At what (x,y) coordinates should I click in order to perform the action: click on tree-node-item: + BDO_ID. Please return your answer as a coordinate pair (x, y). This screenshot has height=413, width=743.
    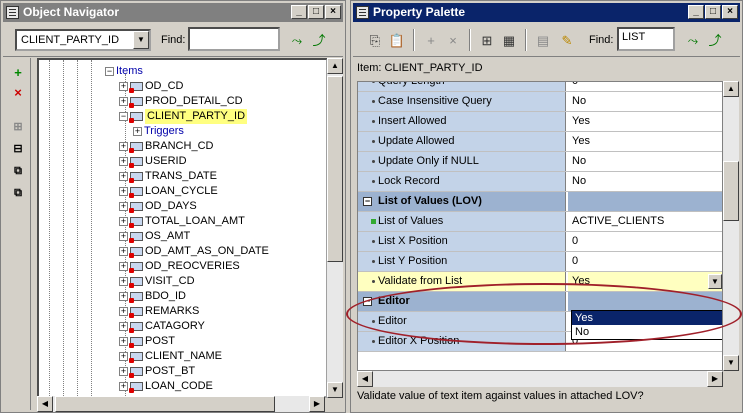
    Looking at the image, I should click on (152, 296).